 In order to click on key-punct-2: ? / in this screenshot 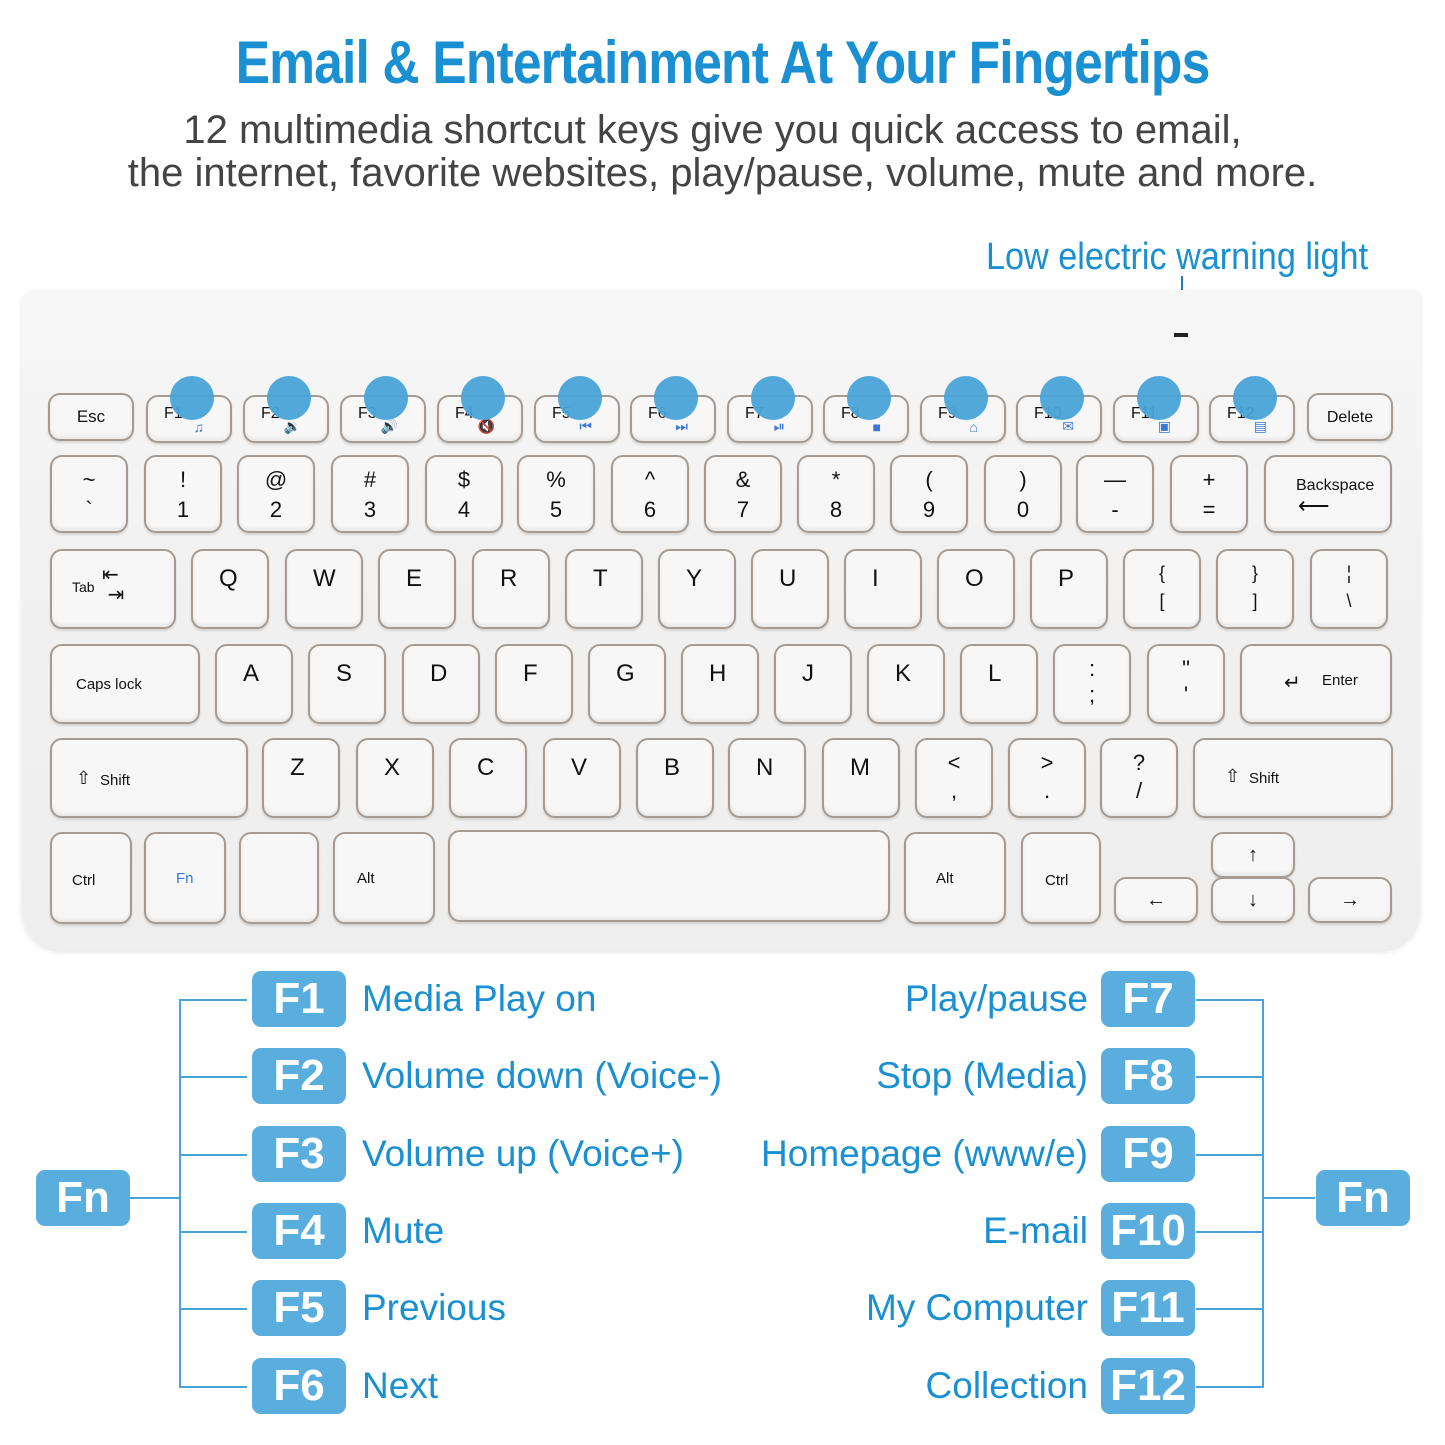, I will do `click(1139, 778)`.